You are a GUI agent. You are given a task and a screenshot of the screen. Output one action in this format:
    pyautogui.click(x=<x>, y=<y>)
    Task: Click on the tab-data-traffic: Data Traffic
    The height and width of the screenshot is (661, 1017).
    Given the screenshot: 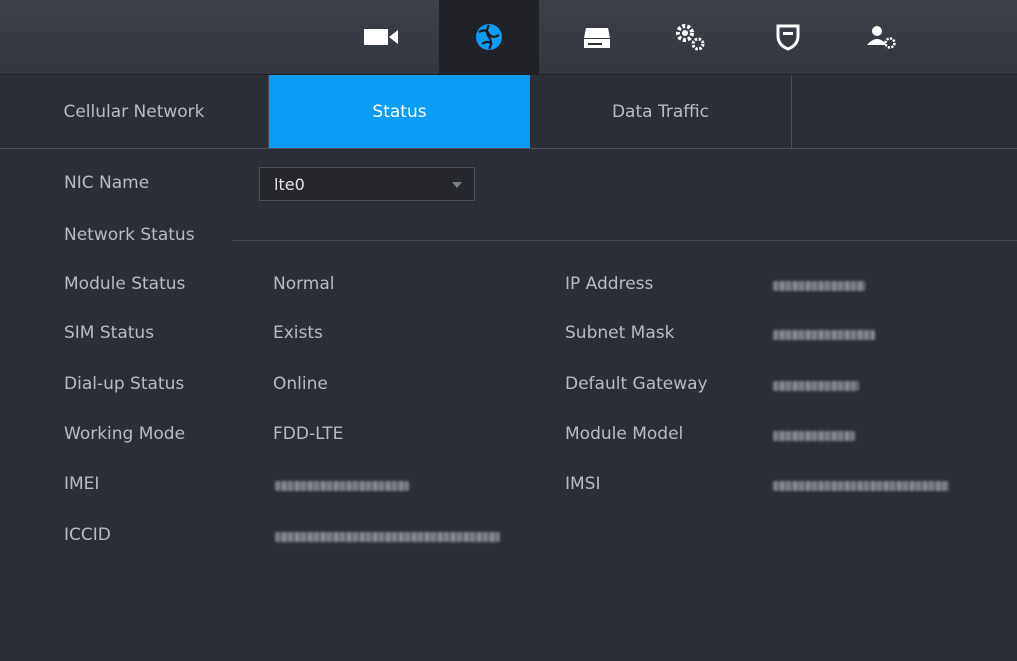 What is the action you would take?
    pyautogui.click(x=661, y=111)
    